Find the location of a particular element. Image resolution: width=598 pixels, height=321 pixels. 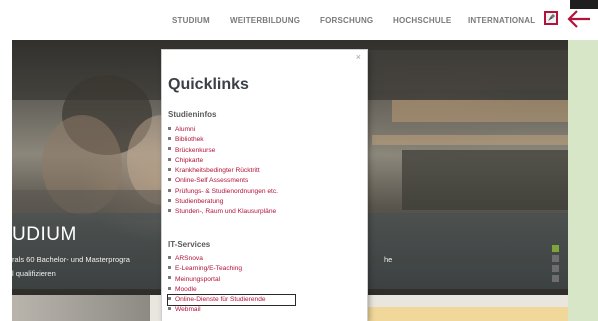

hero-text-fragment: he is located at coordinates (388, 259).